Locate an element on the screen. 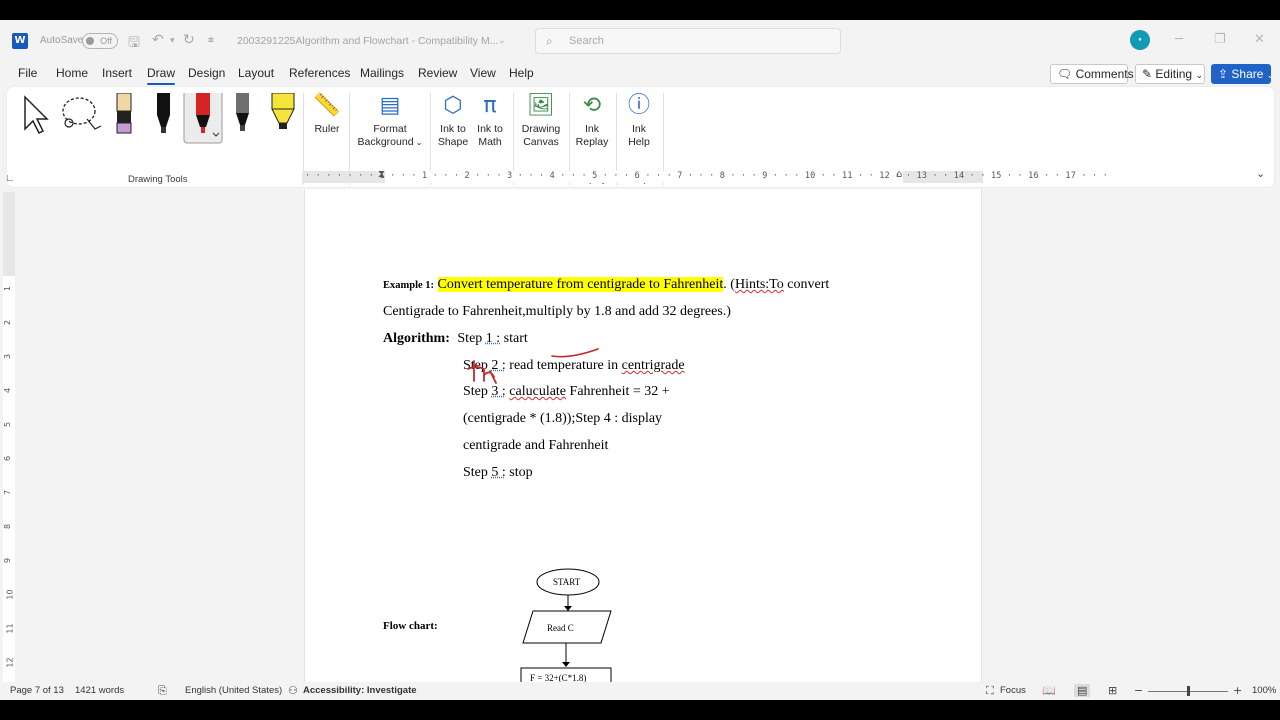 The image size is (1280, 720). comments-label: Comments is located at coordinates (1104, 74).